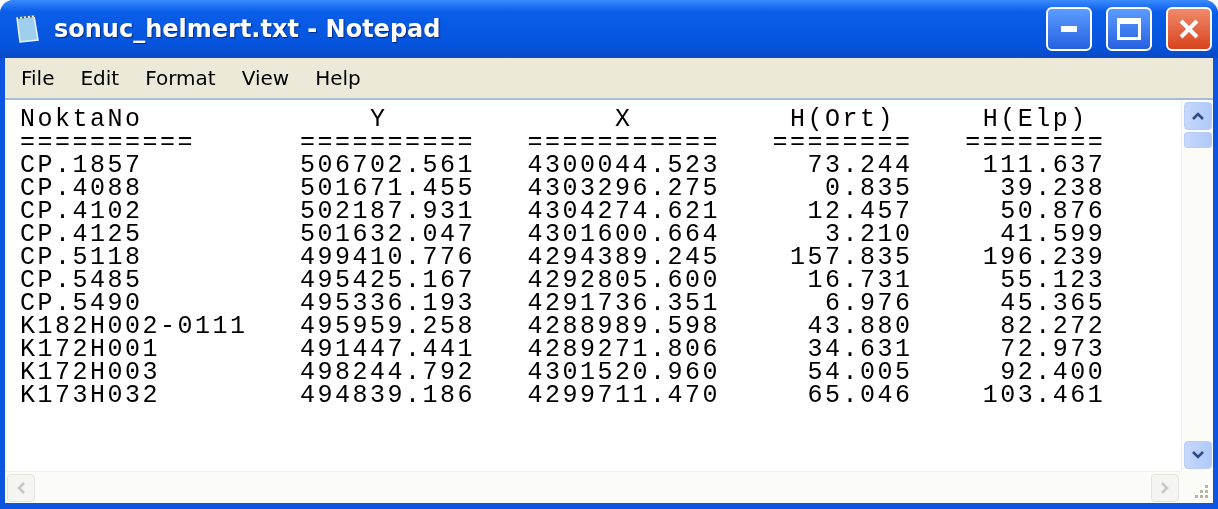 This screenshot has width=1218, height=509. I want to click on text-line: NoktaNo Y X H(Ort) H(Elp), so click(554, 119).